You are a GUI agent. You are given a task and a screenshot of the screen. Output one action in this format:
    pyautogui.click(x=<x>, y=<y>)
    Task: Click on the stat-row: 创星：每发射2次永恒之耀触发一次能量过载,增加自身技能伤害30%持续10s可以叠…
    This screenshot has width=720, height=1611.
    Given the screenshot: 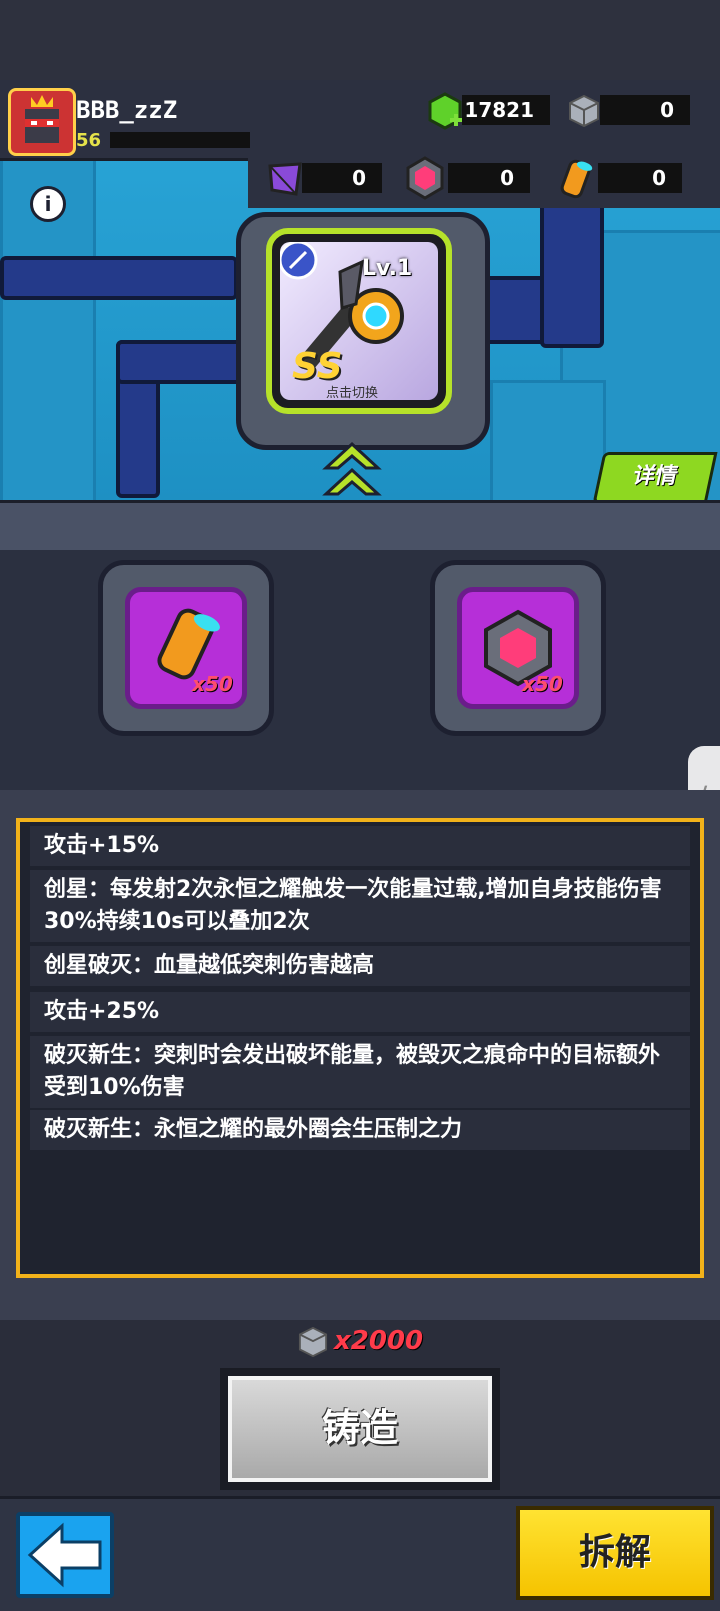 What is the action you would take?
    pyautogui.click(x=360, y=906)
    